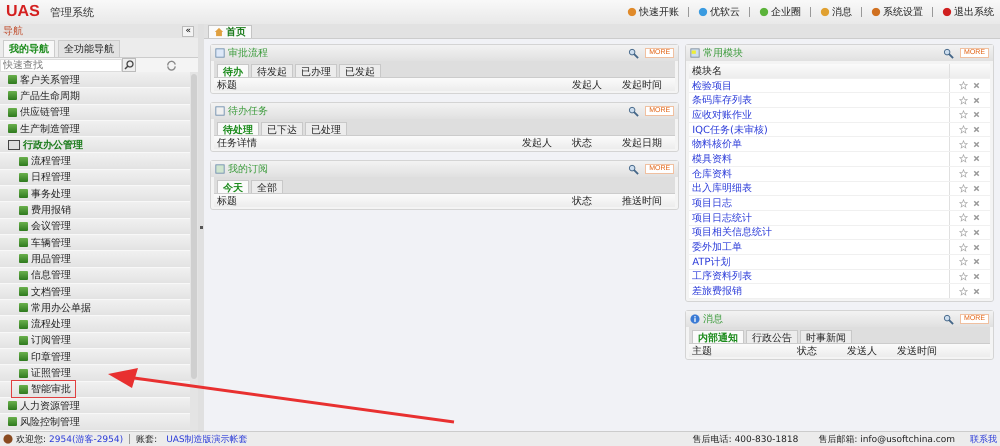 The image size is (1000, 446). Describe the element at coordinates (819, 173) in the screenshot. I see `module-link: 仓库资料` at that location.